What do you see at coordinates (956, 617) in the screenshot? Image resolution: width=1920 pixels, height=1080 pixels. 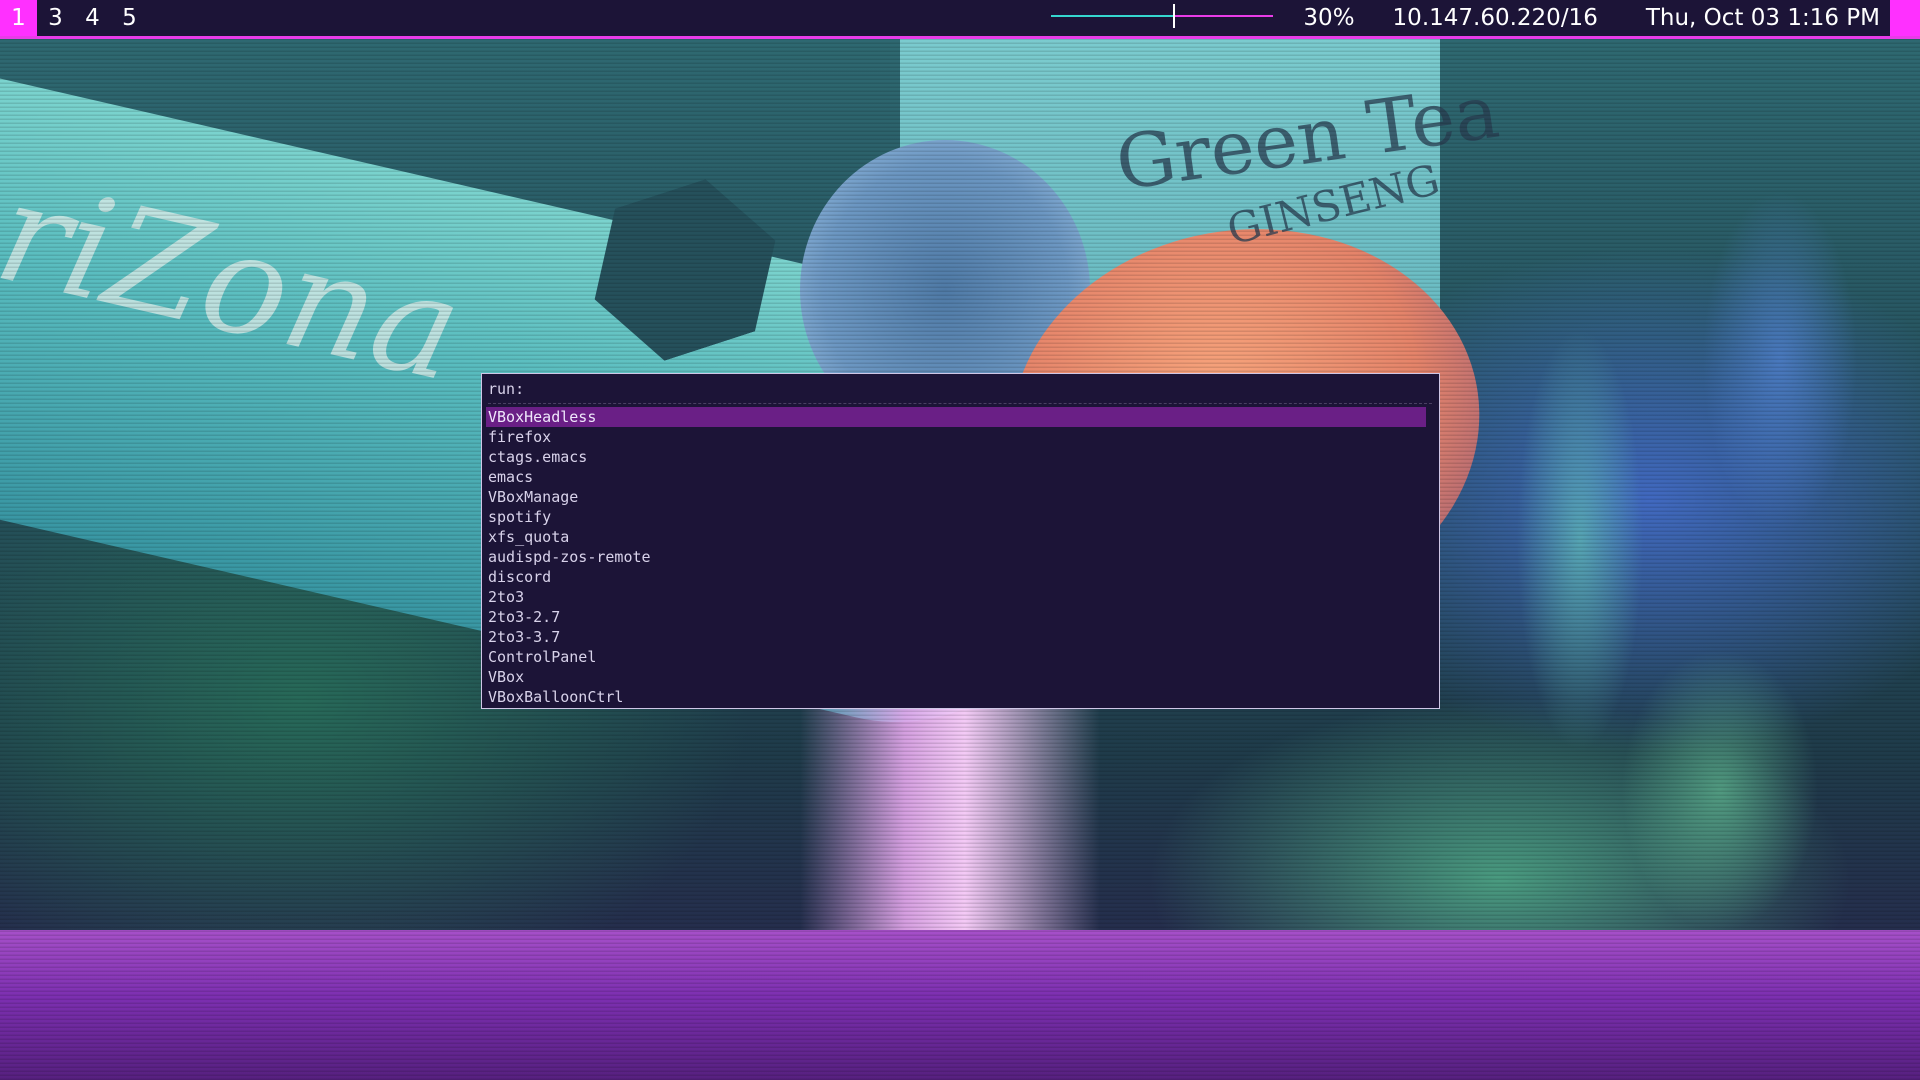 I see `run-result-item: 2to3-2.7` at bounding box center [956, 617].